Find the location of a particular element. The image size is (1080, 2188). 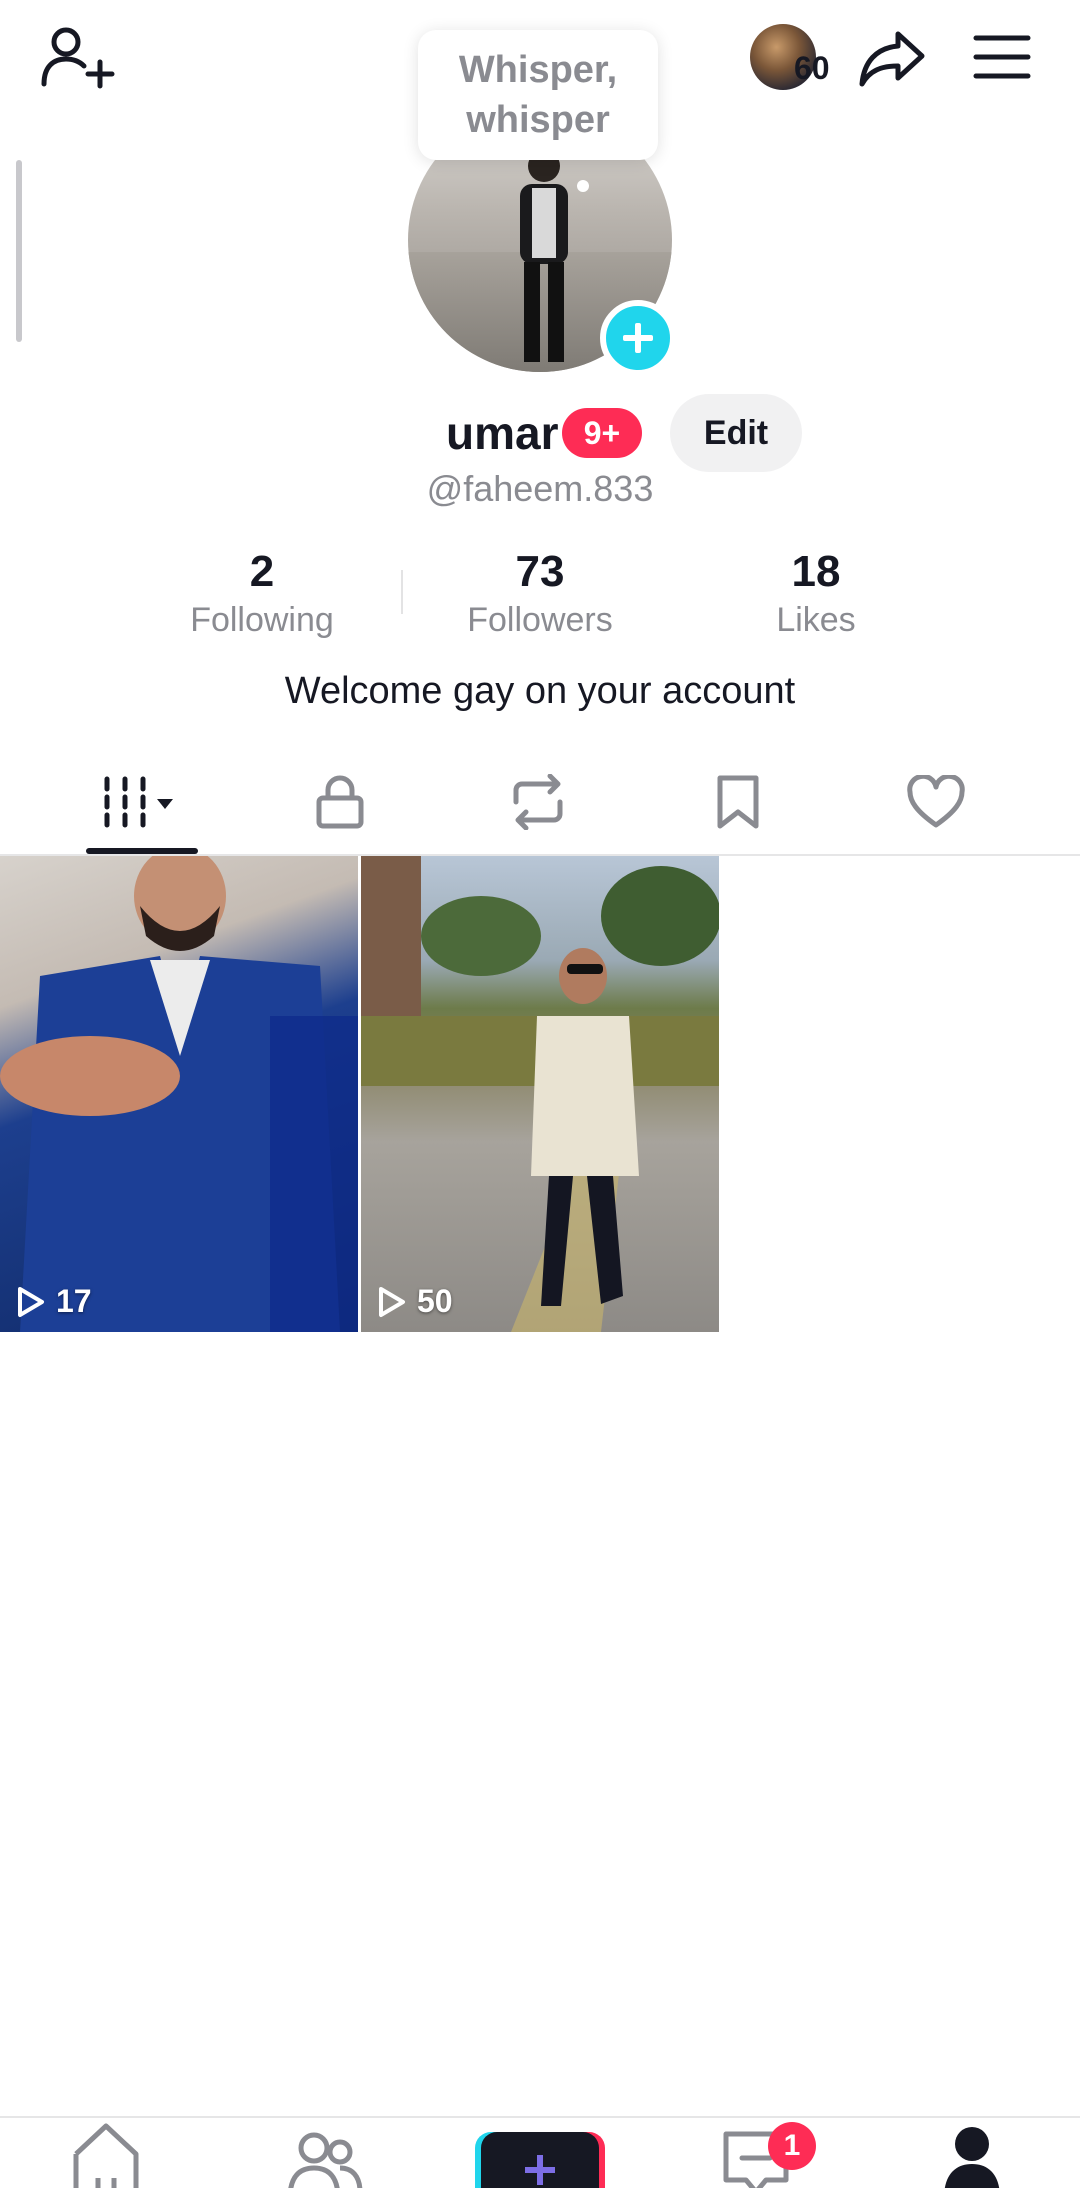

heart-icon is located at coordinates (936, 801).